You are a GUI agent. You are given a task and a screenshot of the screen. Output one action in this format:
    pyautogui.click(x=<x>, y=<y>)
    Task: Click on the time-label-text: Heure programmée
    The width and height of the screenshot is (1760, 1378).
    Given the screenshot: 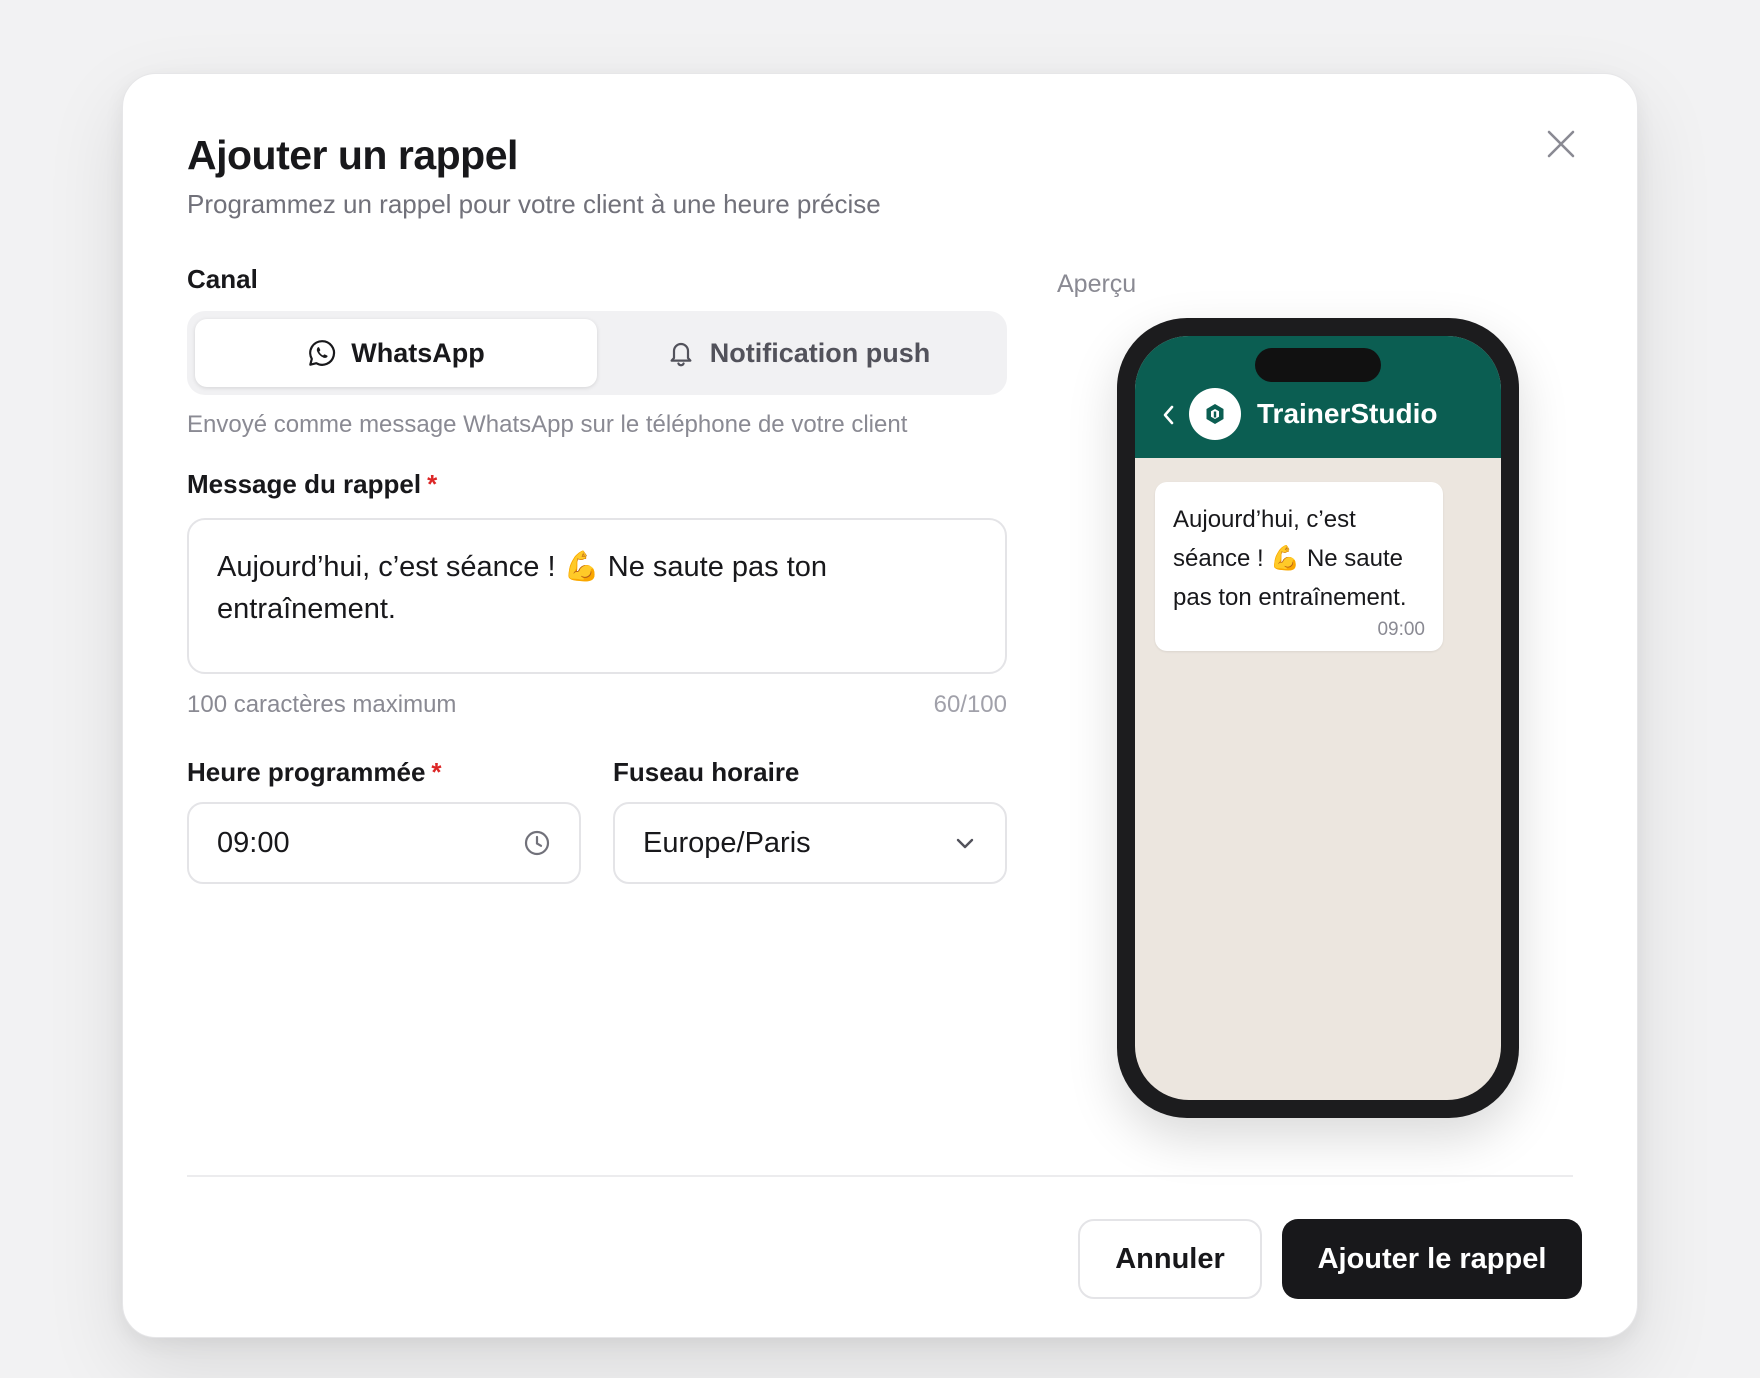 What is the action you would take?
    pyautogui.click(x=306, y=772)
    